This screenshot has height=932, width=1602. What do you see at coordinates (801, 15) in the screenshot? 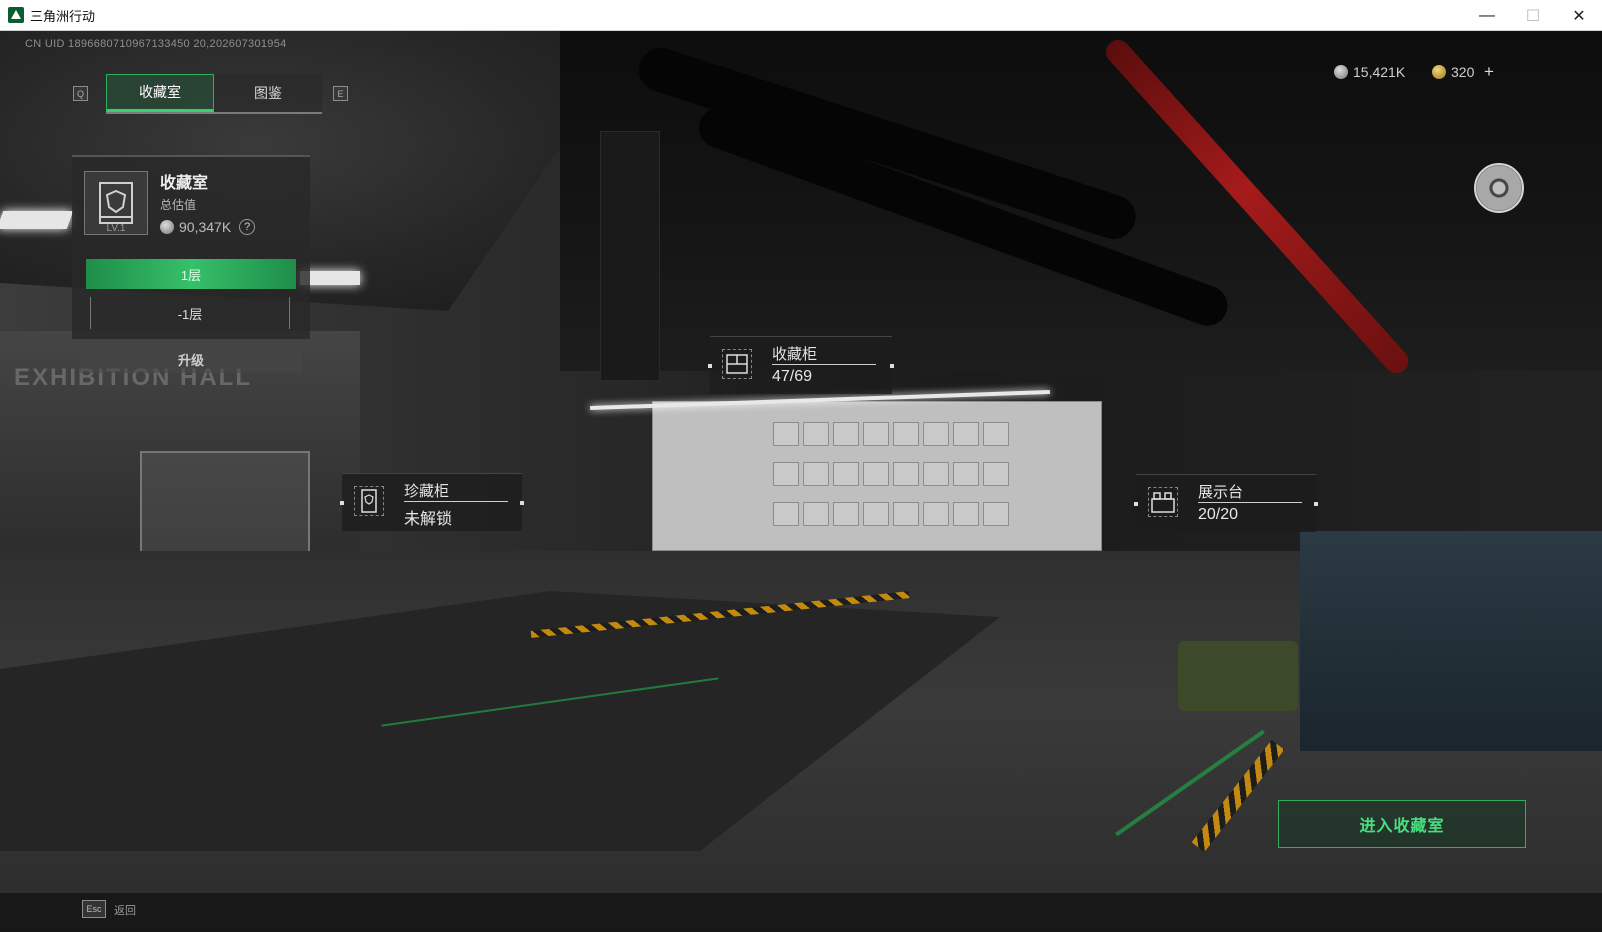
I see `window-title-bar: 三角洲行动 — ☐ ✕` at bounding box center [801, 15].